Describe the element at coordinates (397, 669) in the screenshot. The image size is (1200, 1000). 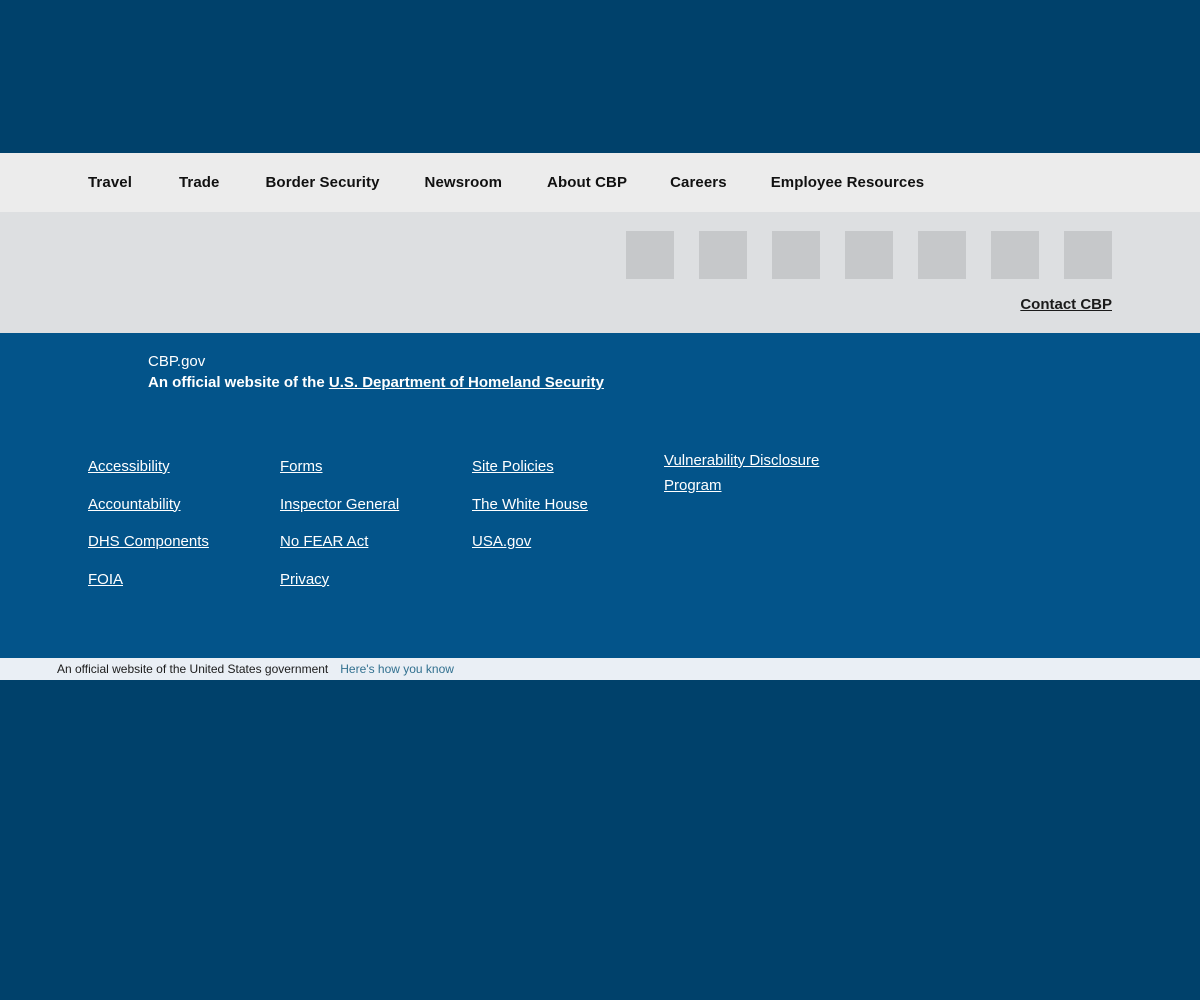
I see `how-you-know-link: Here's how you know` at that location.